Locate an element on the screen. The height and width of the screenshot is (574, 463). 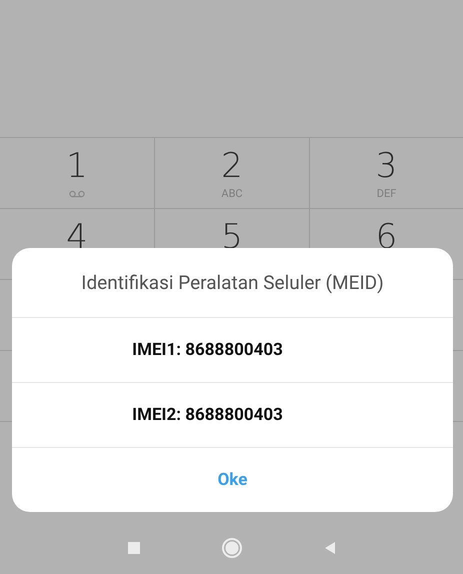
imei-text: IMEI2: 8688800403 is located at coordinates (207, 415).